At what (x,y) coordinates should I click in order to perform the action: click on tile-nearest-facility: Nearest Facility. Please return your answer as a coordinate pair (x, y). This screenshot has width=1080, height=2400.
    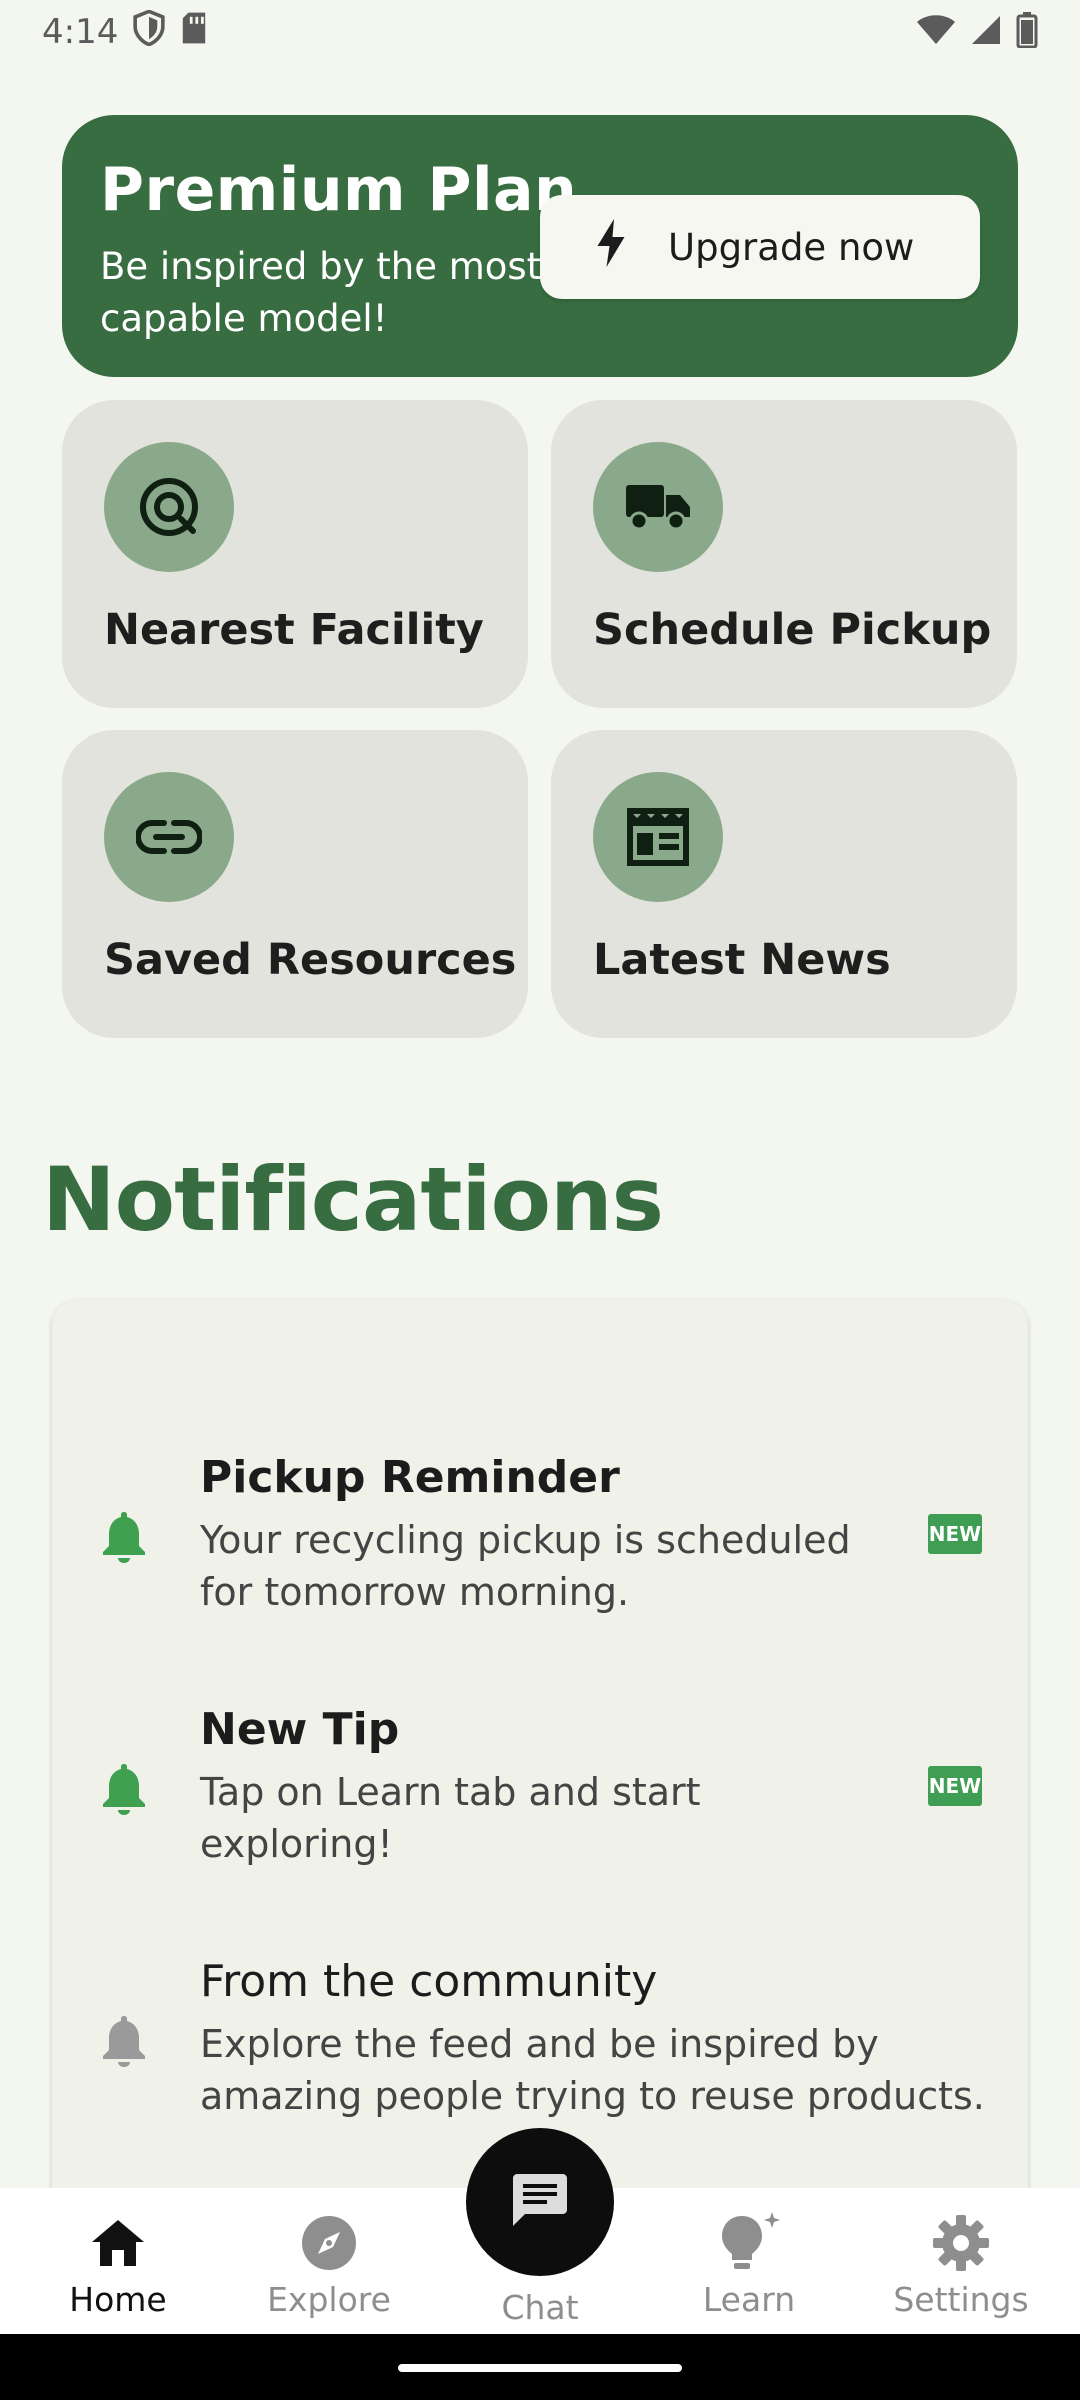
    Looking at the image, I should click on (295, 554).